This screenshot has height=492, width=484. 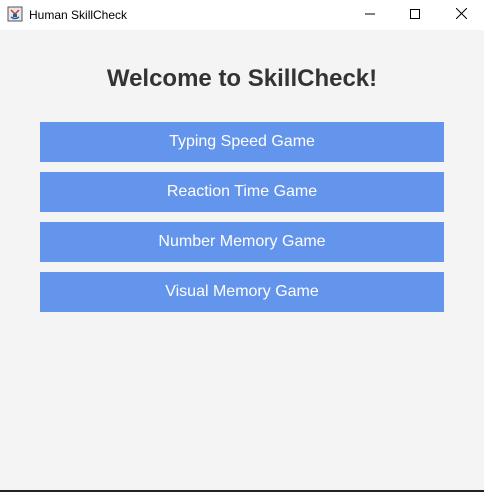 I want to click on minimize-icon, so click(x=370, y=15).